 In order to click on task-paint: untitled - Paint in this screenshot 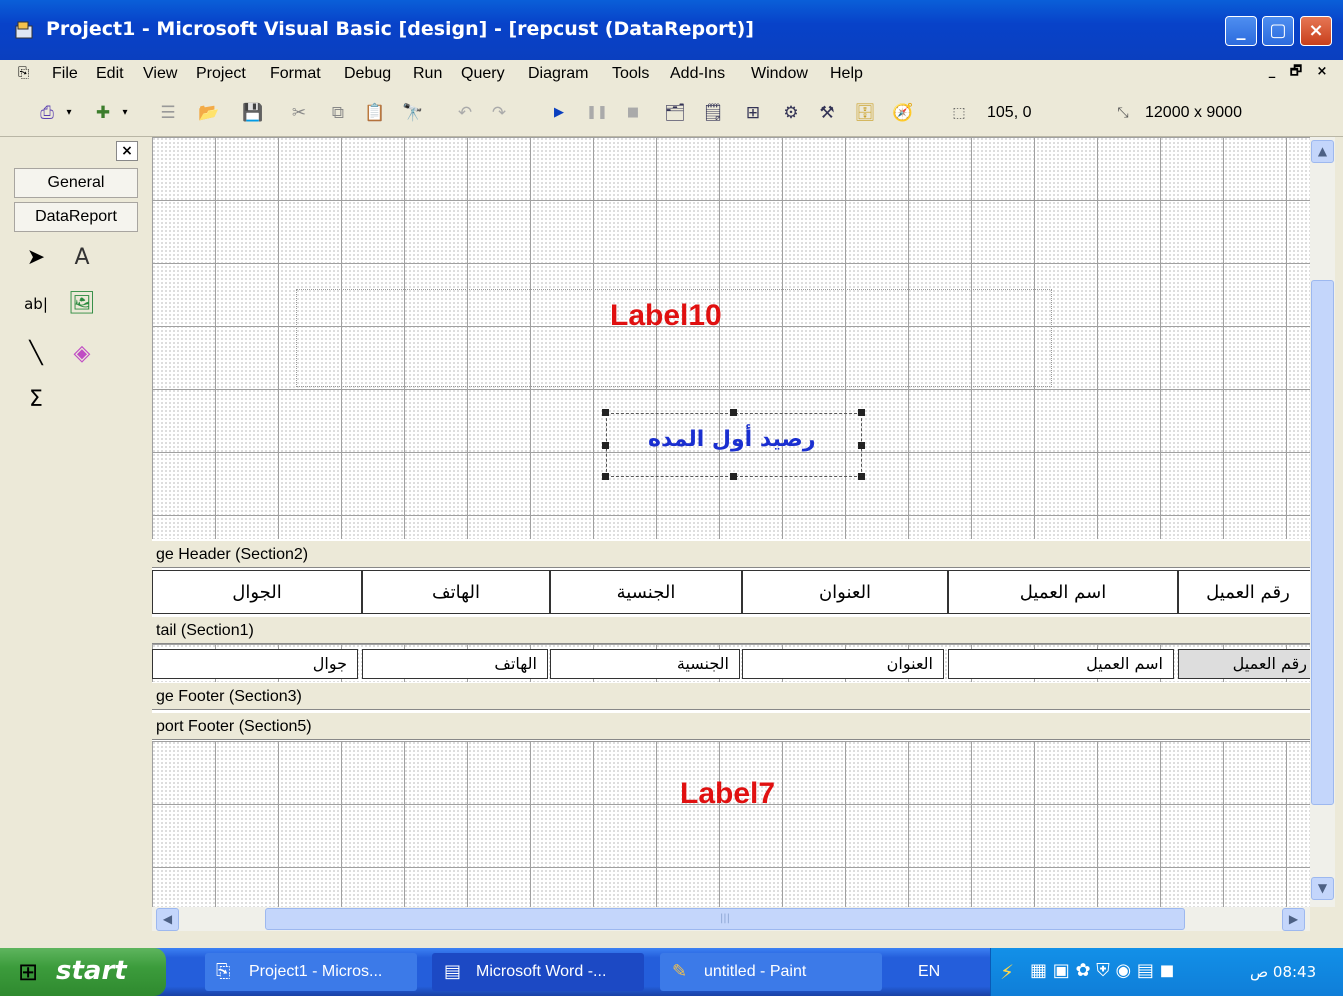, I will do `click(771, 972)`.